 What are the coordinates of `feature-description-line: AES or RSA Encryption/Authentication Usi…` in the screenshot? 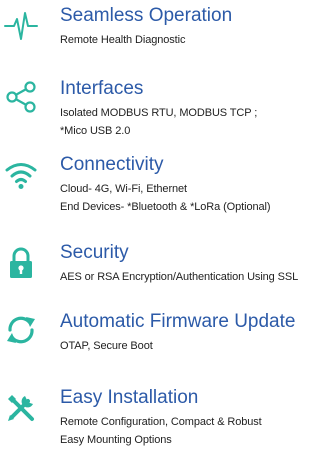 It's located at (179, 277).